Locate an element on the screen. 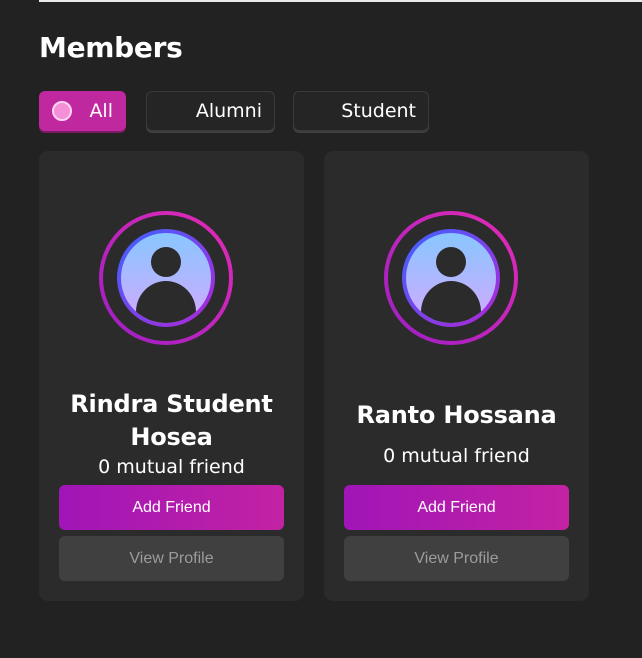 This screenshot has width=642, height=658. filter-alumni: Alumni is located at coordinates (210, 111).